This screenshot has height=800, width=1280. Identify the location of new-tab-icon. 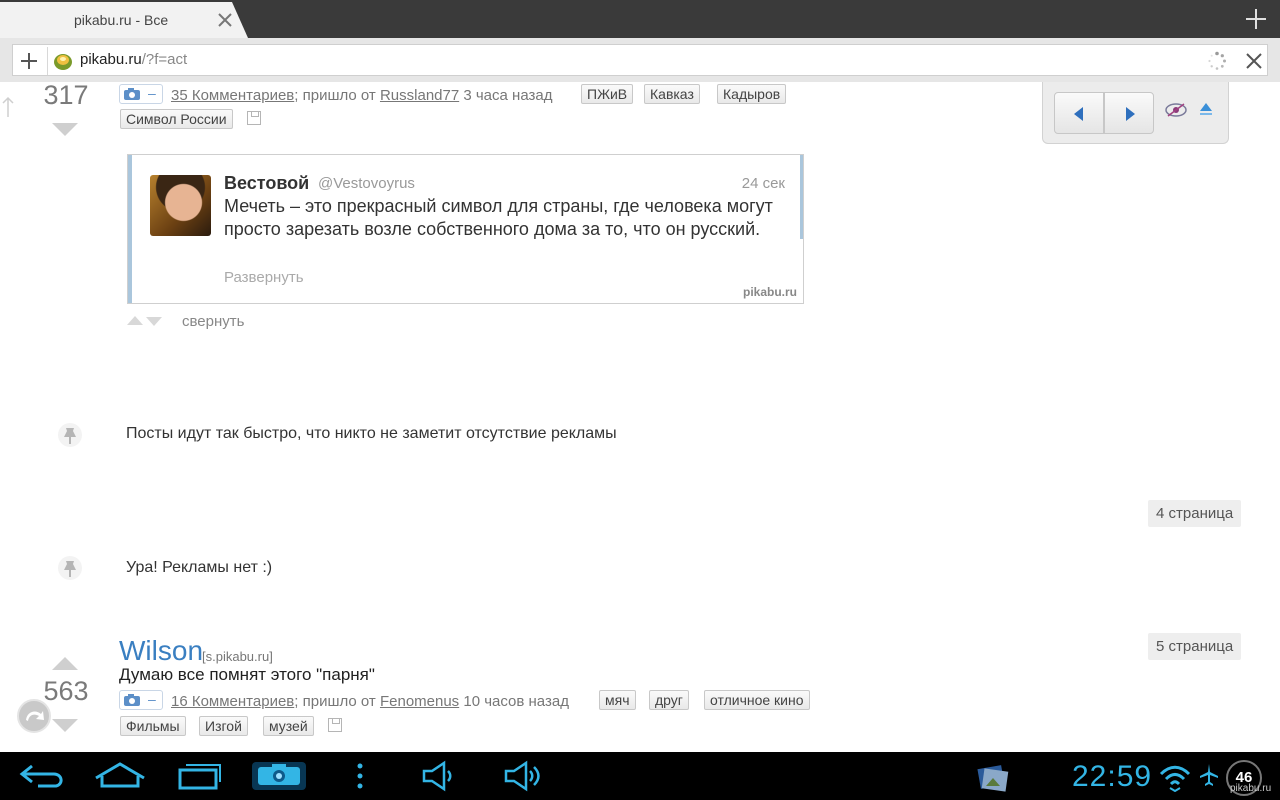
(1256, 19).